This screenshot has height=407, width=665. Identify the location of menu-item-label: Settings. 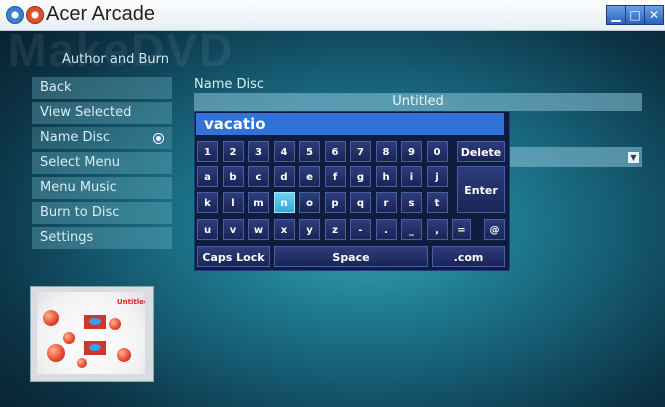
(67, 237).